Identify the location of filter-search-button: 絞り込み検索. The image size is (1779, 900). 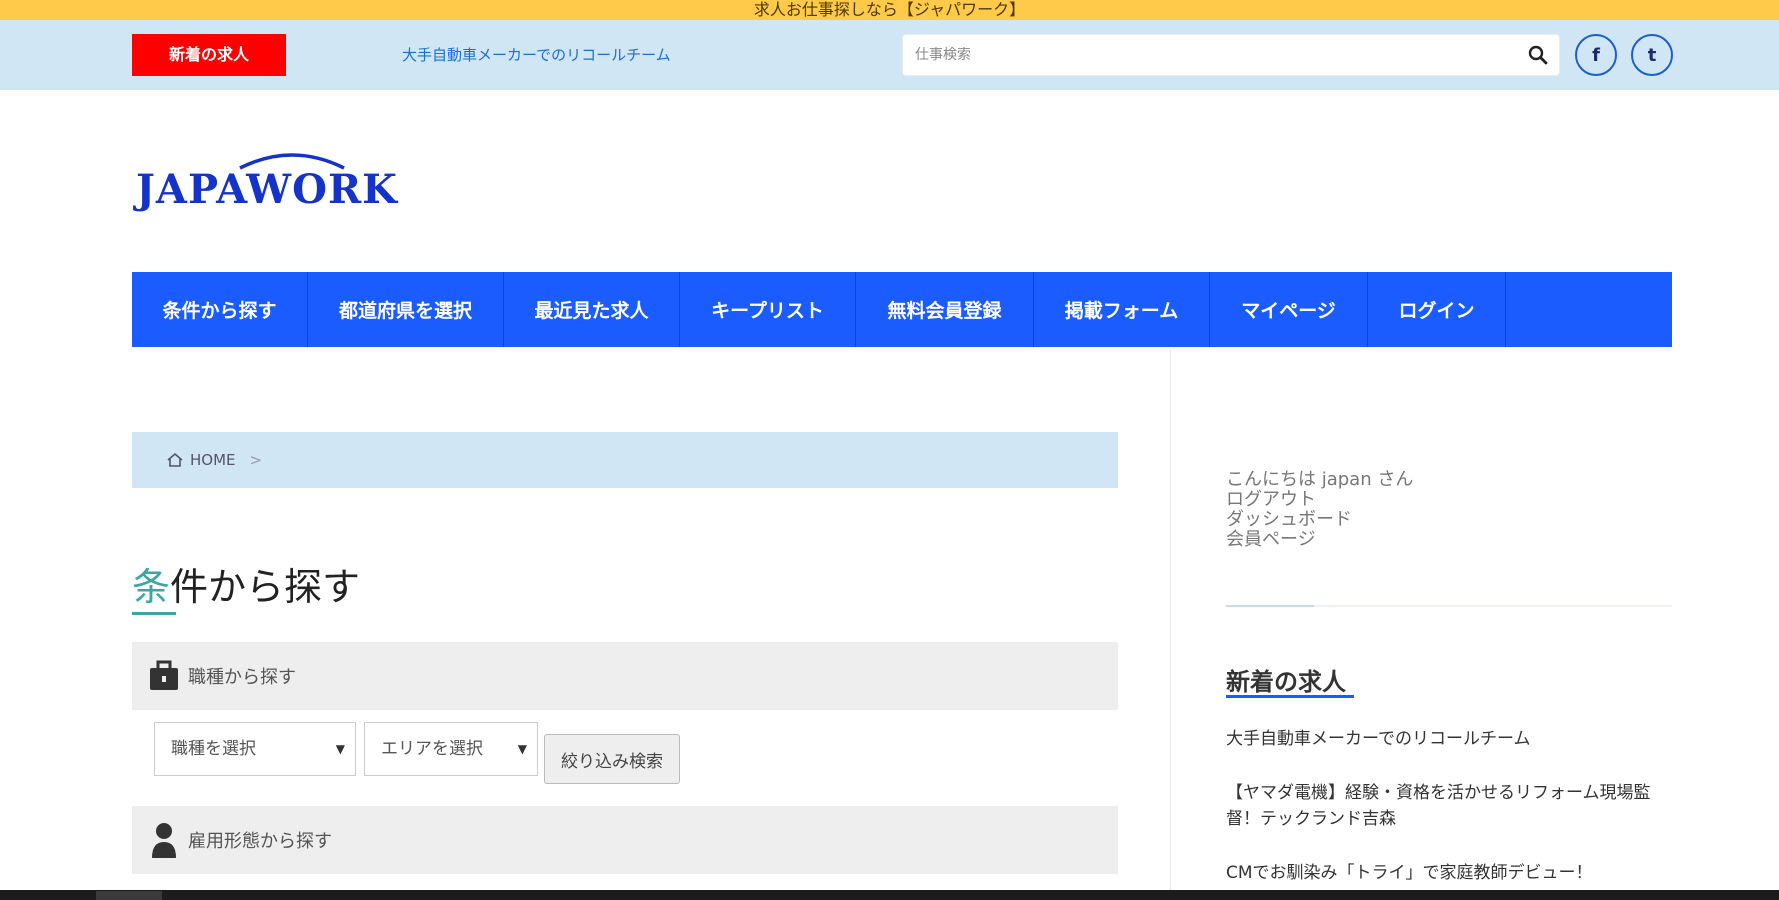
(612, 759).